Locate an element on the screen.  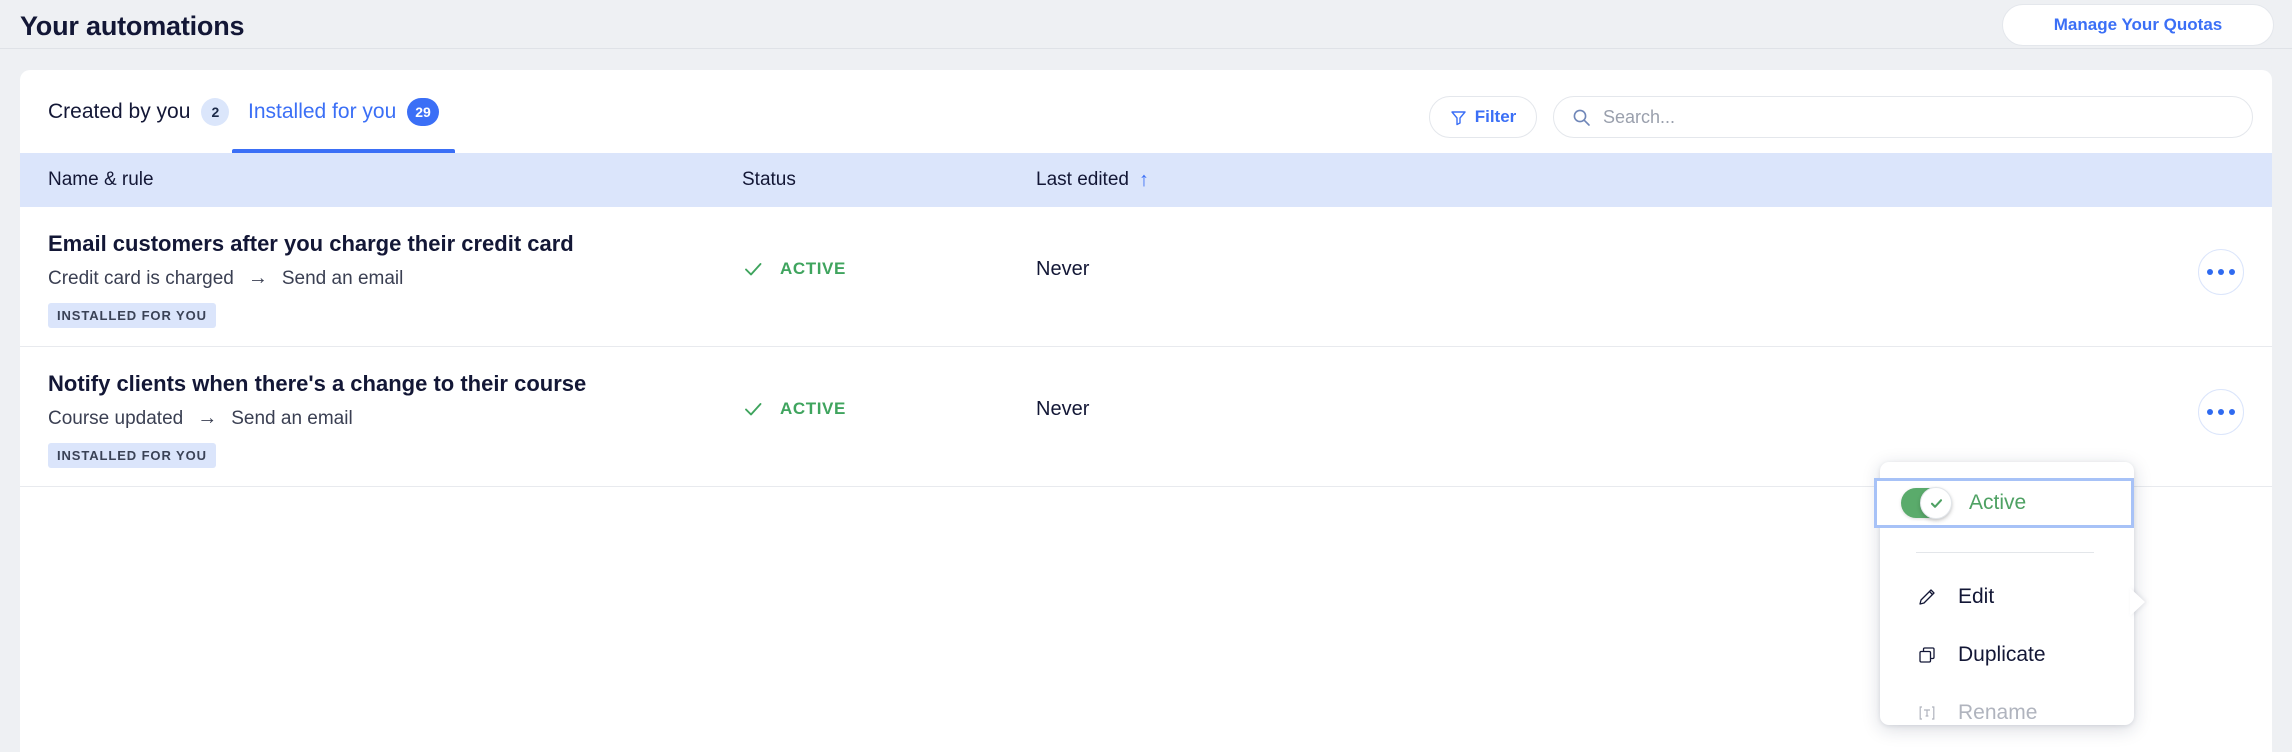
filter-button: Filter is located at coordinates (1483, 117).